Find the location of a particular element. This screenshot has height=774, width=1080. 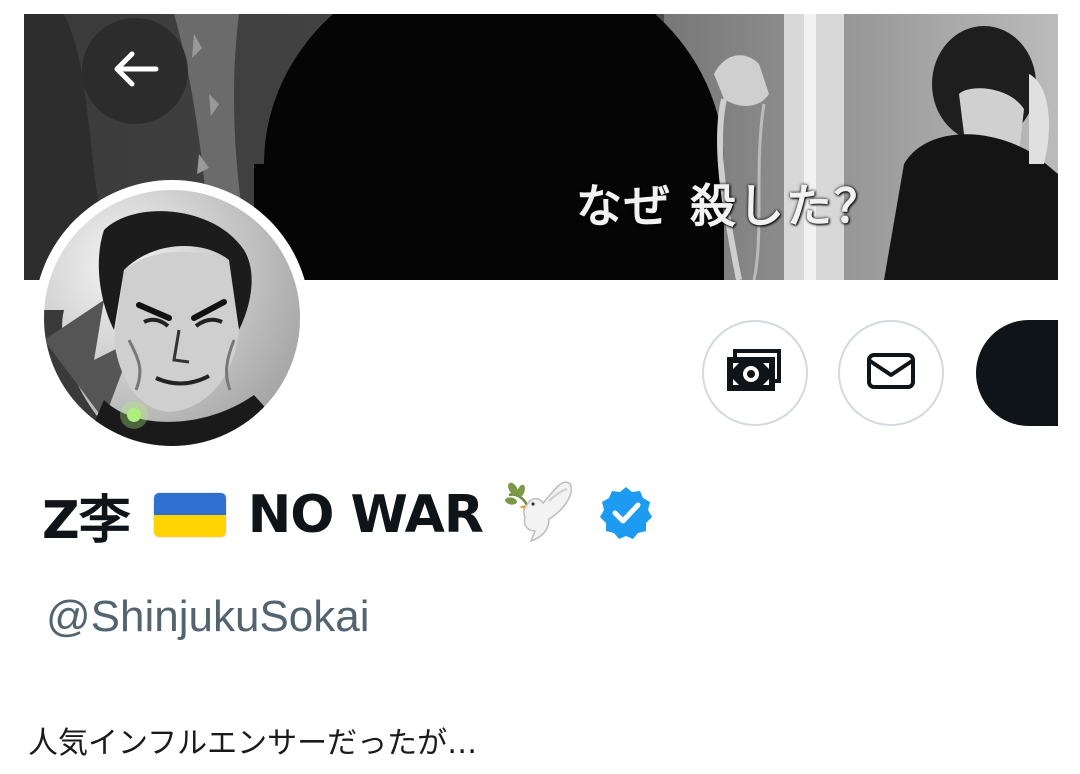

profile-handle: @ShinjukuSokai is located at coordinates (208, 616).